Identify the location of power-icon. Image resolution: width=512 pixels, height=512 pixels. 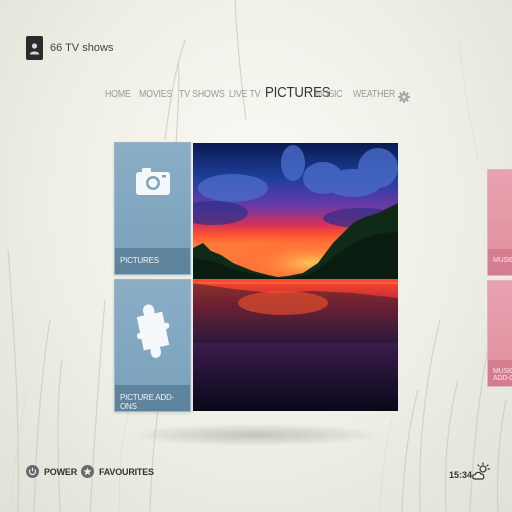
(32, 471).